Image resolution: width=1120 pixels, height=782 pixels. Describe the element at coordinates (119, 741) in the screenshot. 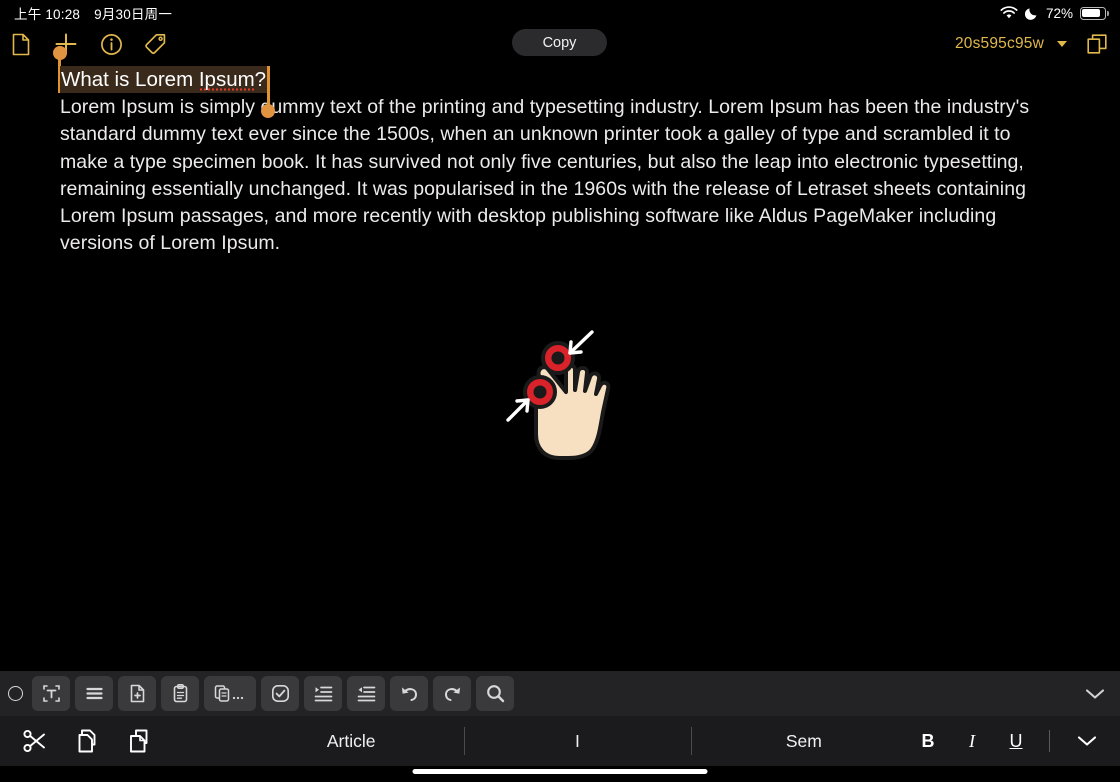

I see `clipboard-actions` at that location.